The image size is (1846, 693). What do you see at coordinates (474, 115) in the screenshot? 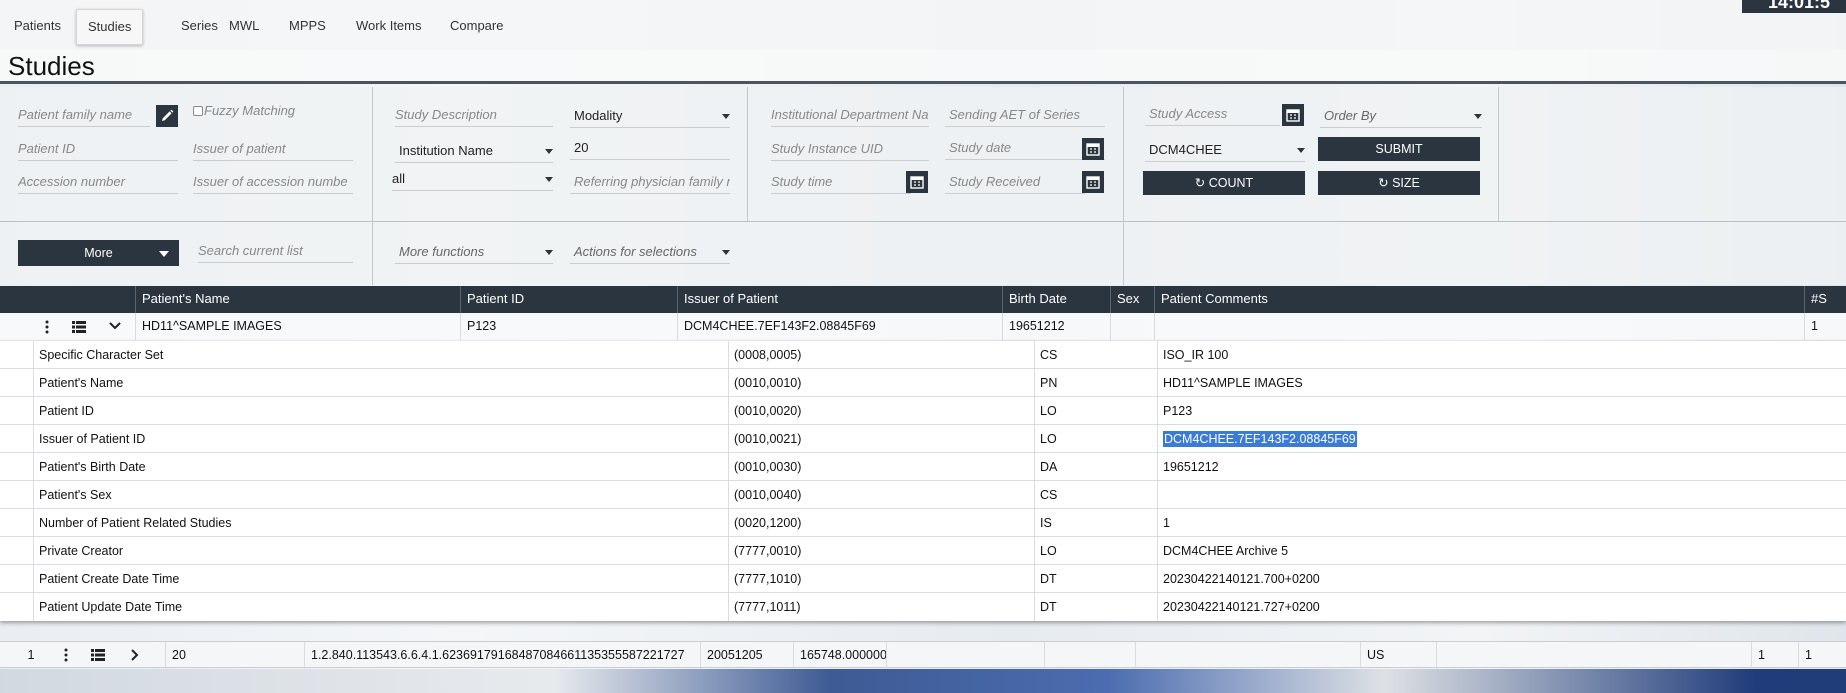
I see `study-description-input: Study Description` at bounding box center [474, 115].